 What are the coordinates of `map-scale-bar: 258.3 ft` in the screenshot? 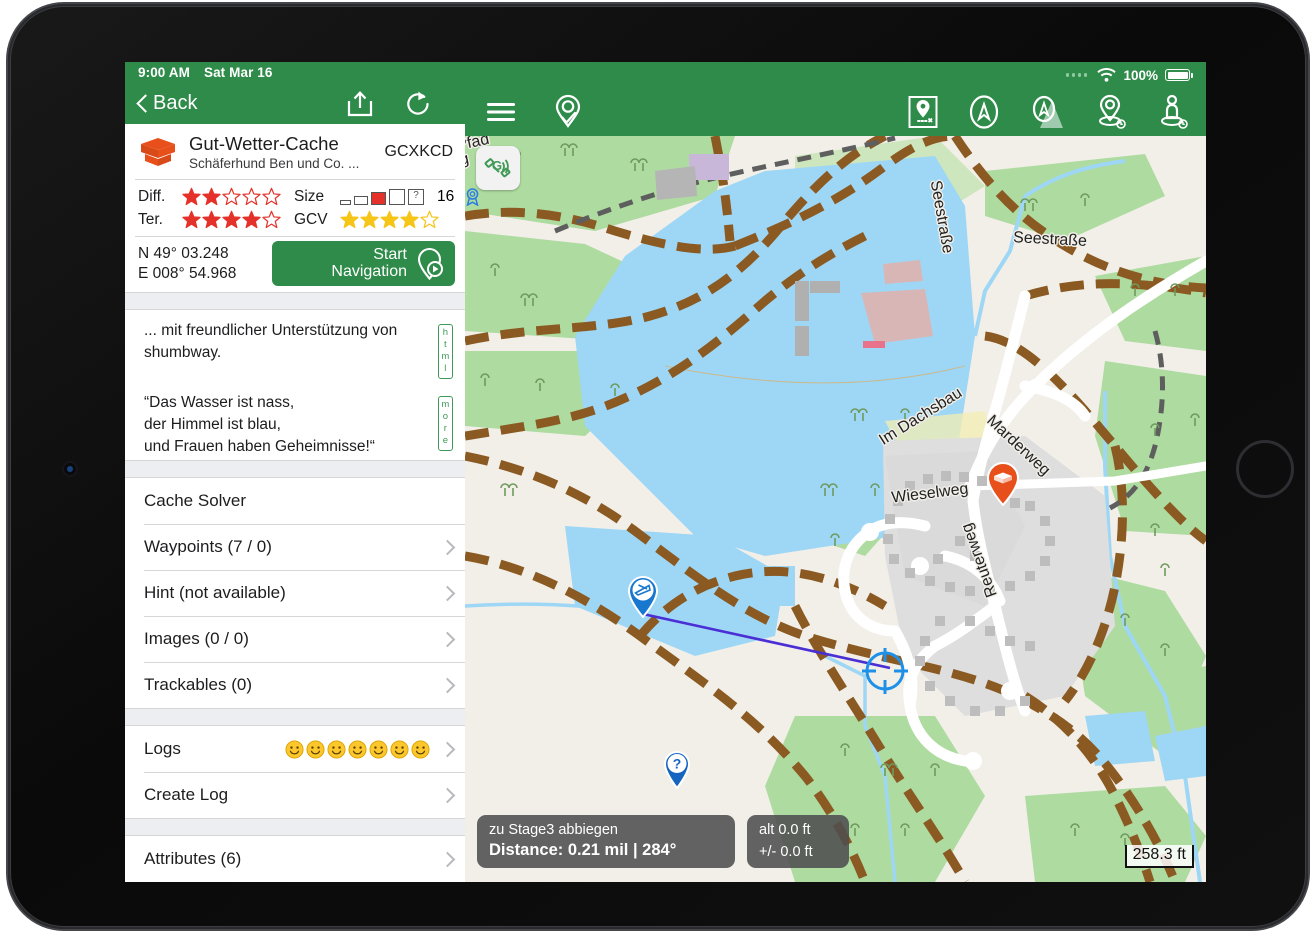 It's located at (1159, 856).